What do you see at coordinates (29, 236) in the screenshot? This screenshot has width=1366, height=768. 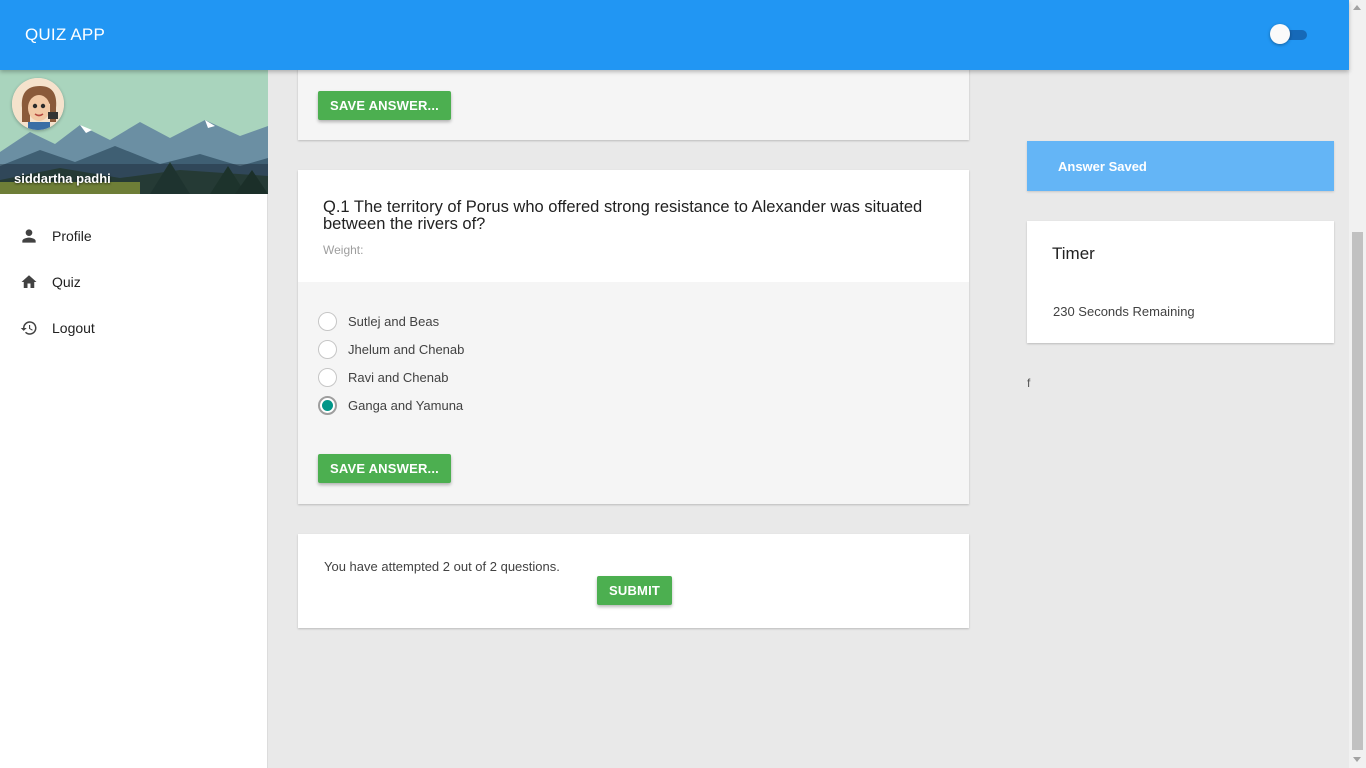 I see `person-icon` at bounding box center [29, 236].